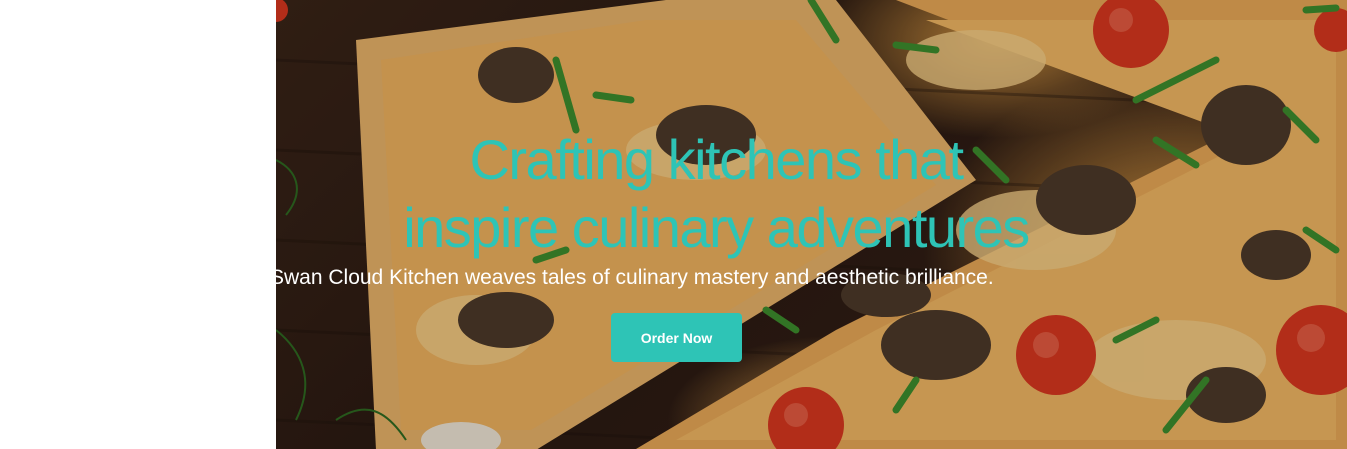 This screenshot has height=449, width=1347. Describe the element at coordinates (716, 159) in the screenshot. I see `hero-title-line-1: Crafting kitchens that` at that location.